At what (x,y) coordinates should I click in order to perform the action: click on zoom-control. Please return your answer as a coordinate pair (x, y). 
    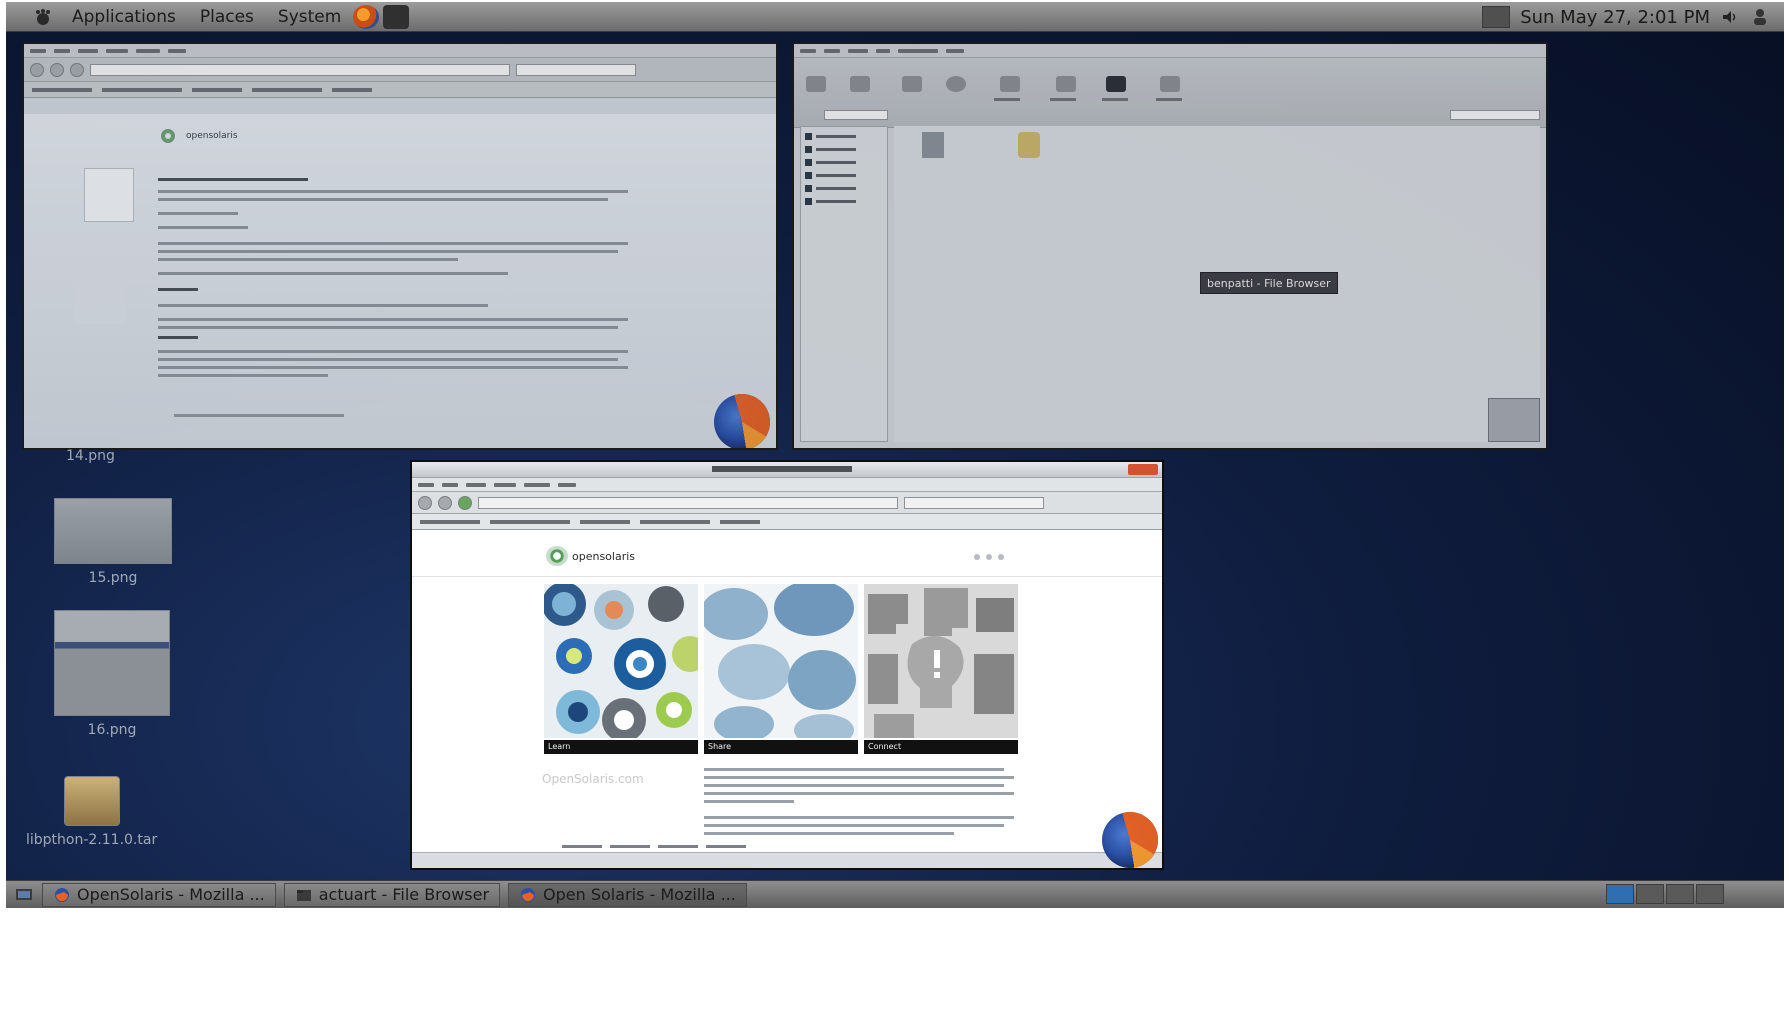
    Looking at the image, I should click on (1495, 115).